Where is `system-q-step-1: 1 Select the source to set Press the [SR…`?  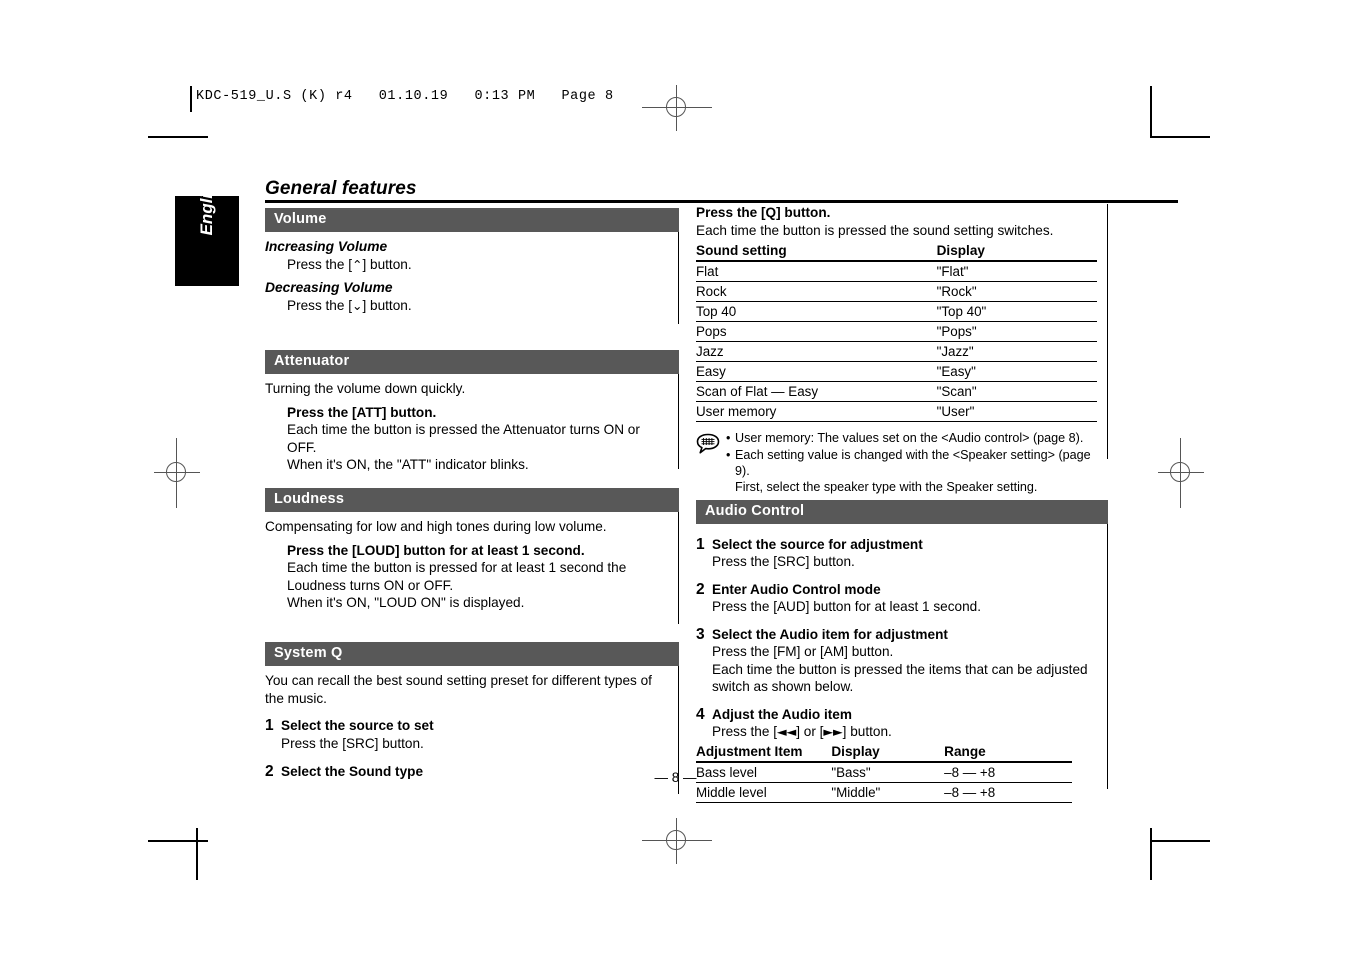
system-q-step-1: 1 Select the source to set Press the [SR… is located at coordinates (466, 734).